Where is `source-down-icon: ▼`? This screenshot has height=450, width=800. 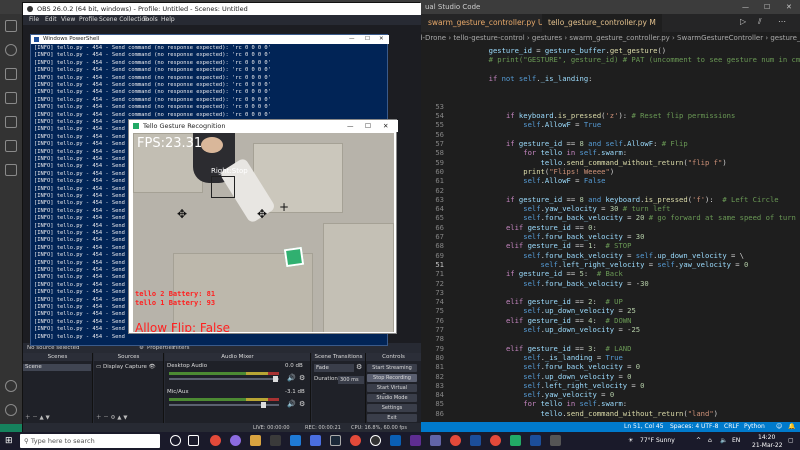
source-down-icon: ▼ is located at coordinates (125, 418).